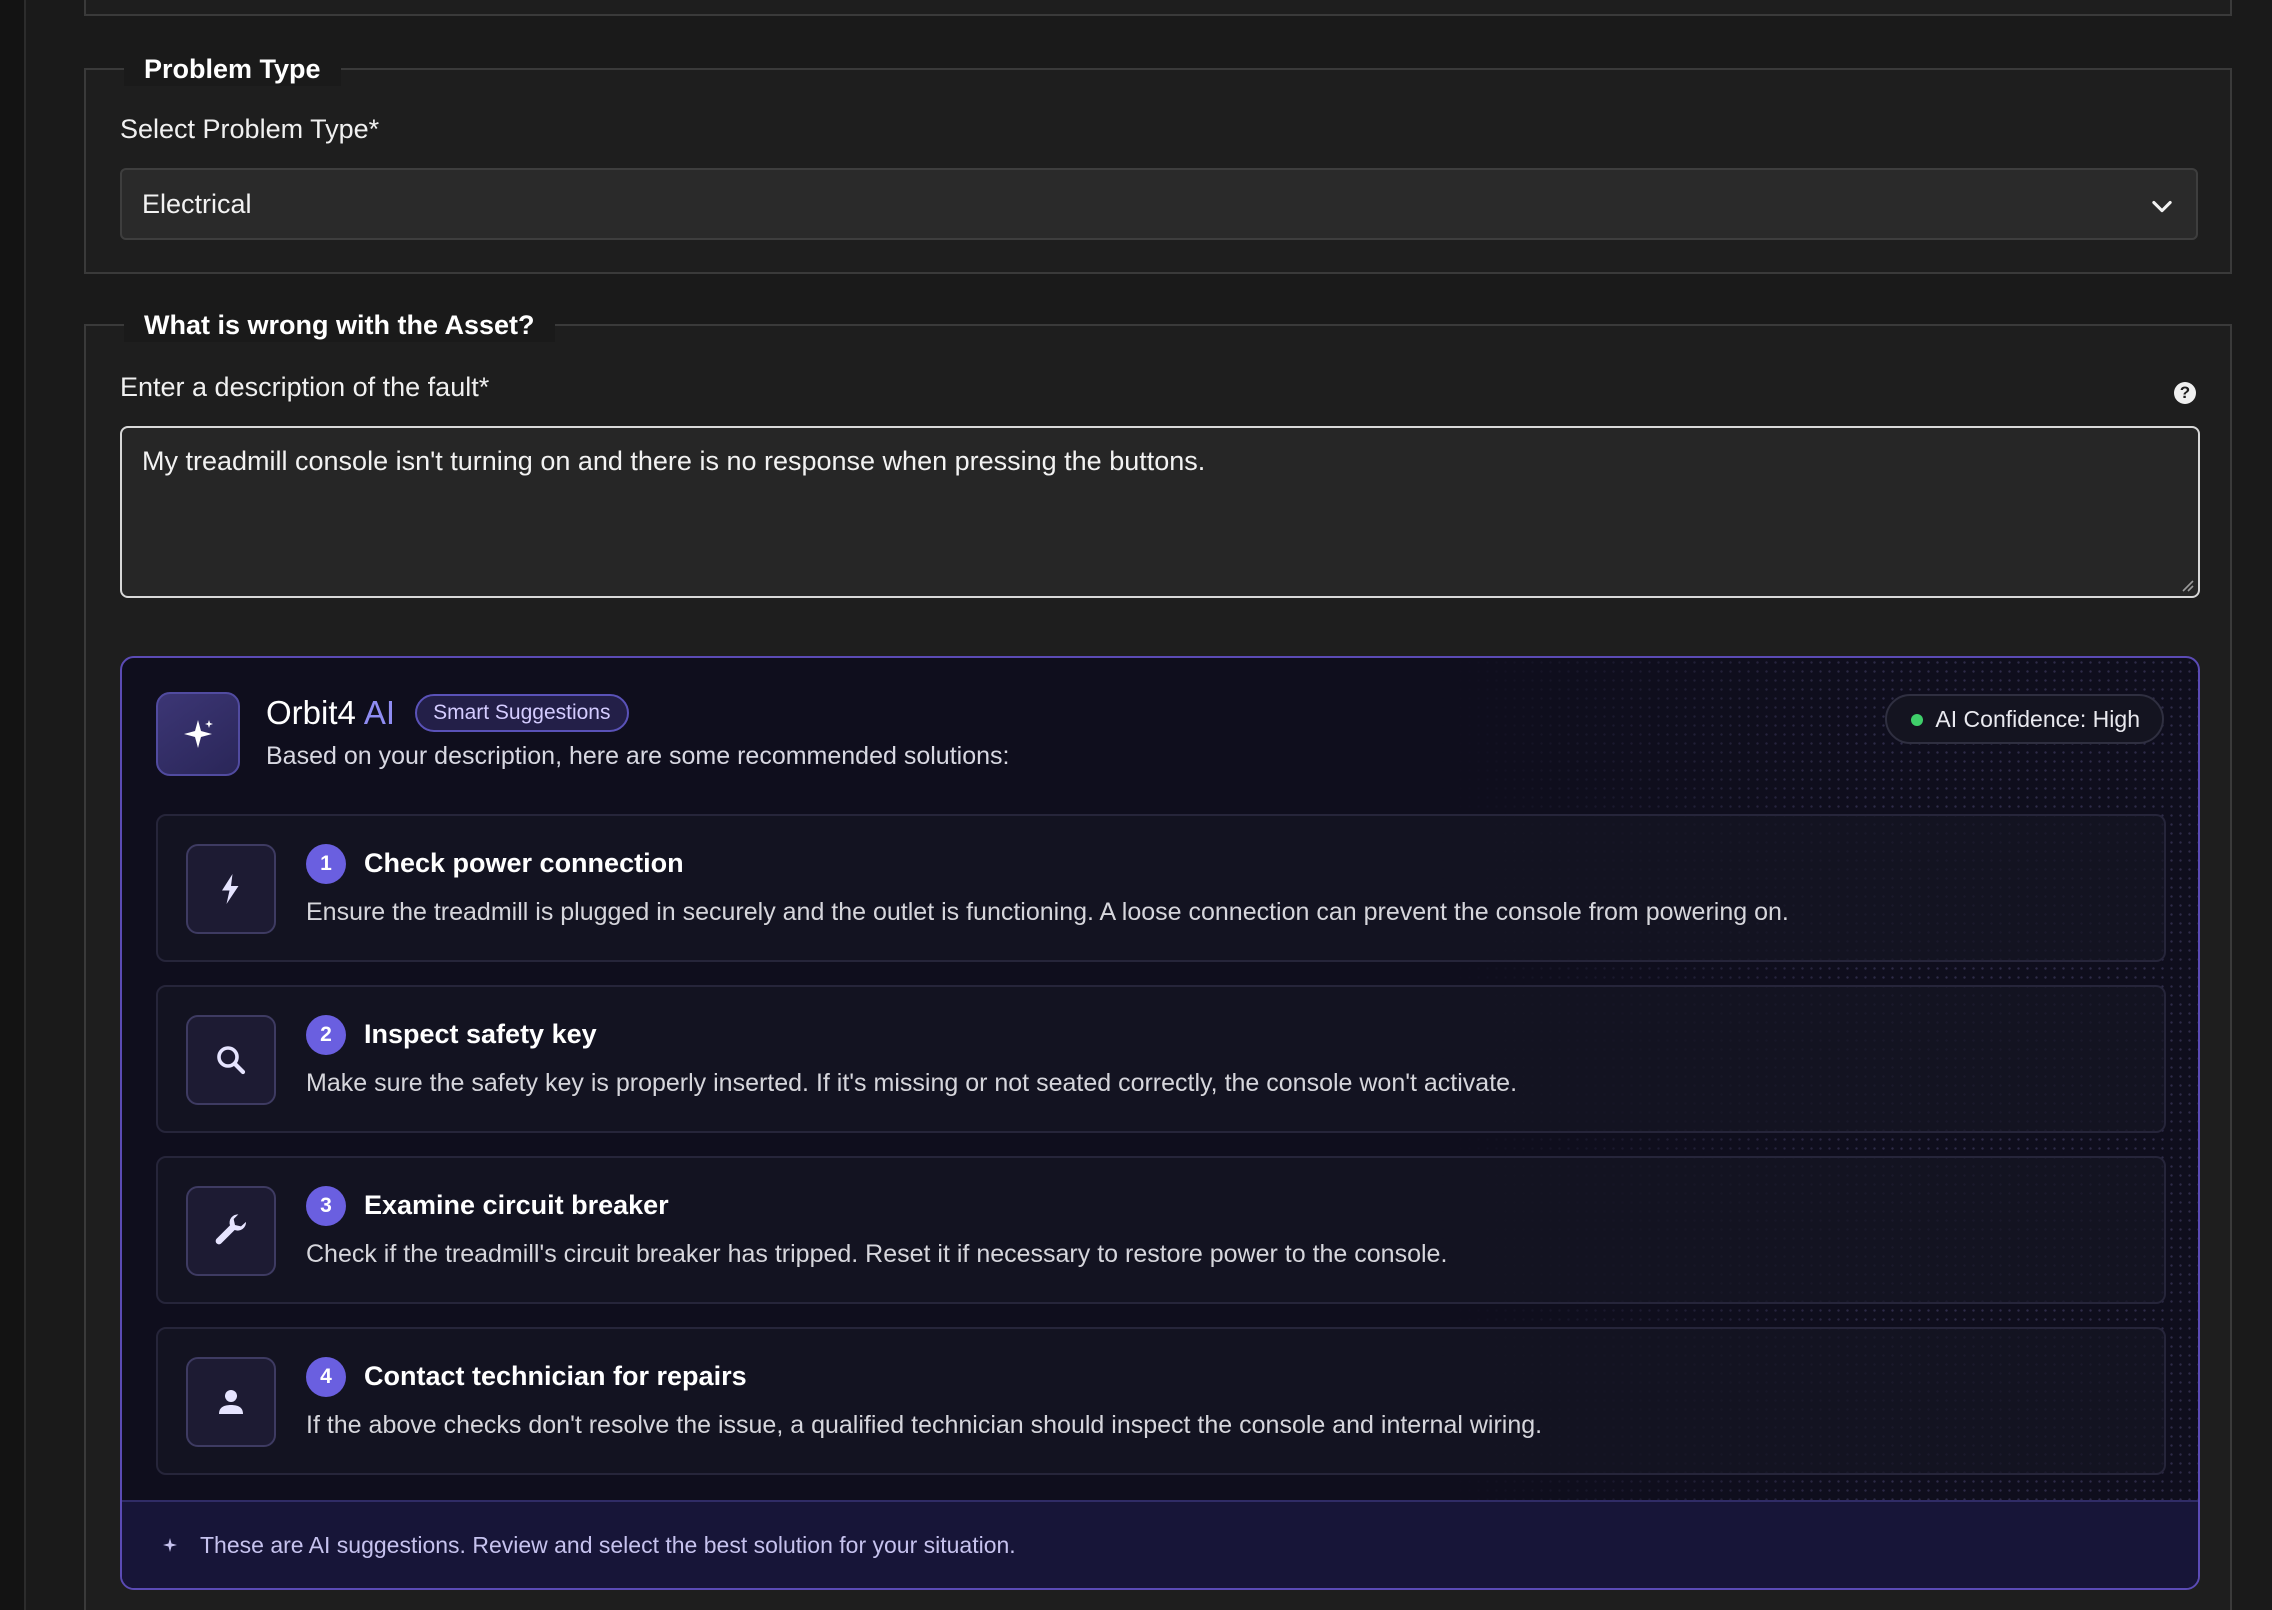 This screenshot has width=2272, height=1610. Describe the element at coordinates (2162, 206) in the screenshot. I see `chevron-down-icon` at that location.